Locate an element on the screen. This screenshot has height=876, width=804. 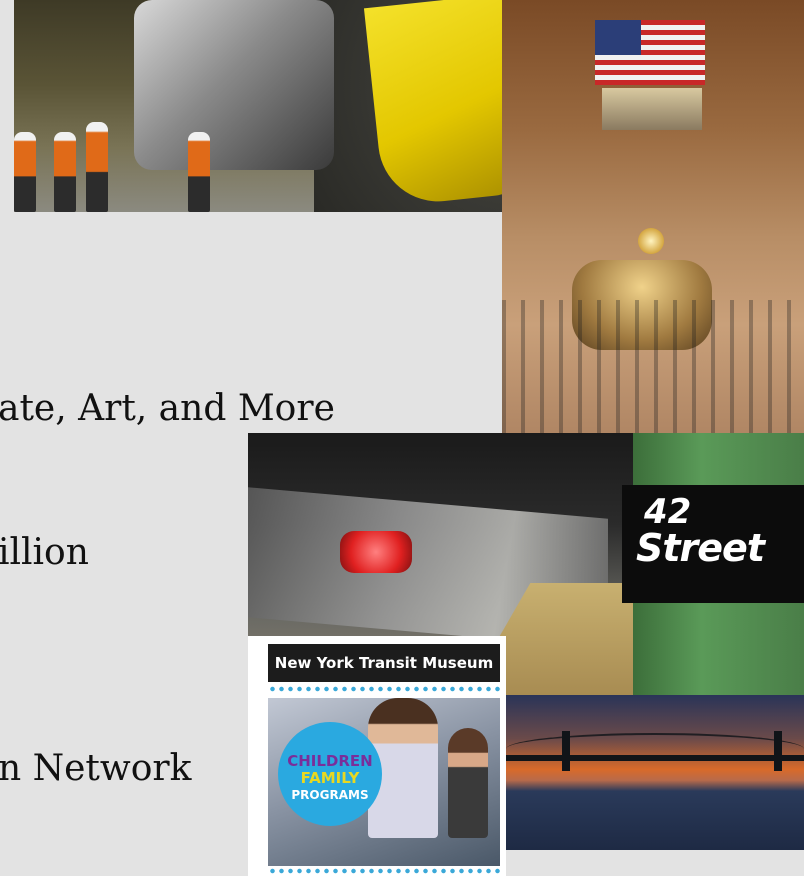
badge-line-3: PROGRAMS is located at coordinates (330, 795).